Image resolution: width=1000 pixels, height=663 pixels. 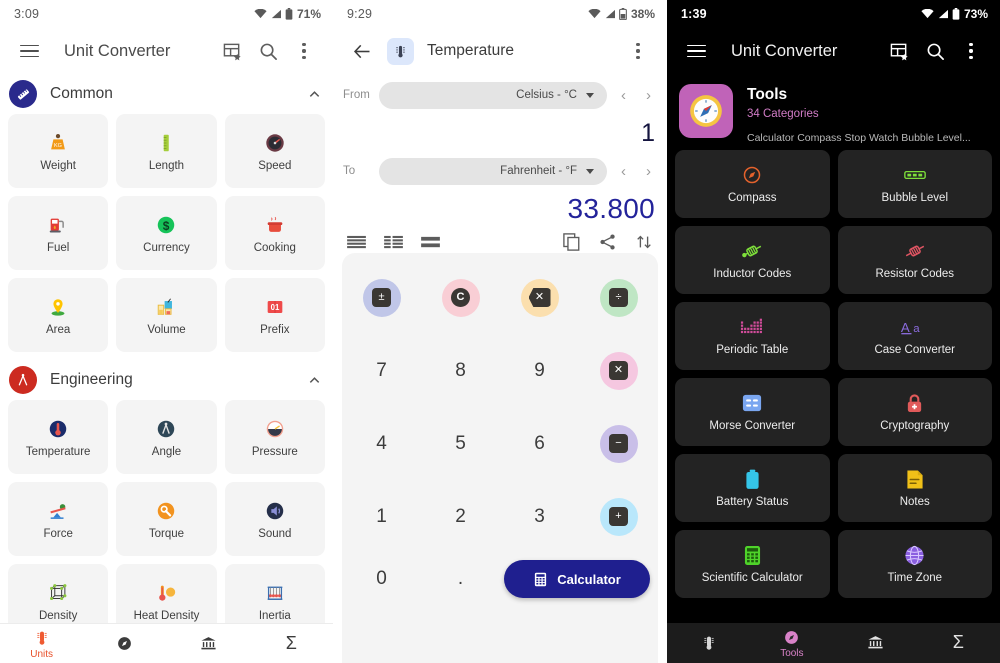 What do you see at coordinates (274, 437) in the screenshot?
I see `card-pressure: Pressure` at bounding box center [274, 437].